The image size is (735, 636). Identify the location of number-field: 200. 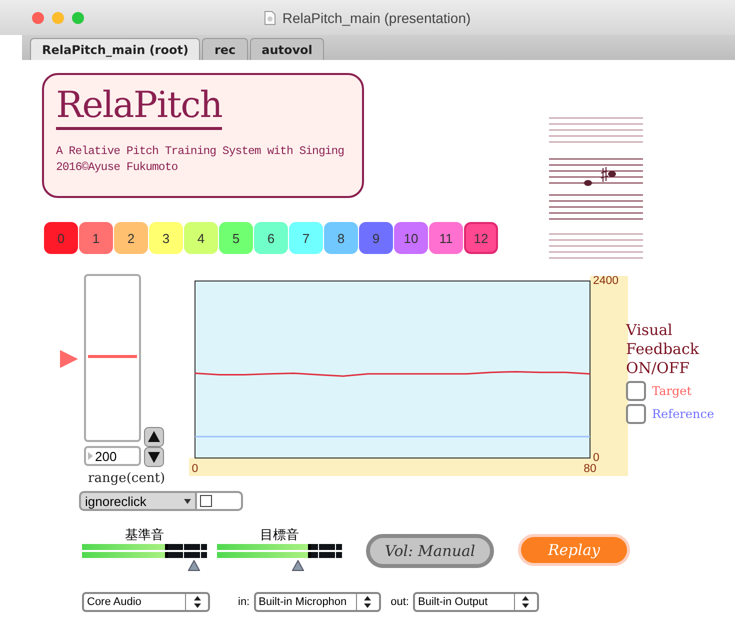
(112, 456).